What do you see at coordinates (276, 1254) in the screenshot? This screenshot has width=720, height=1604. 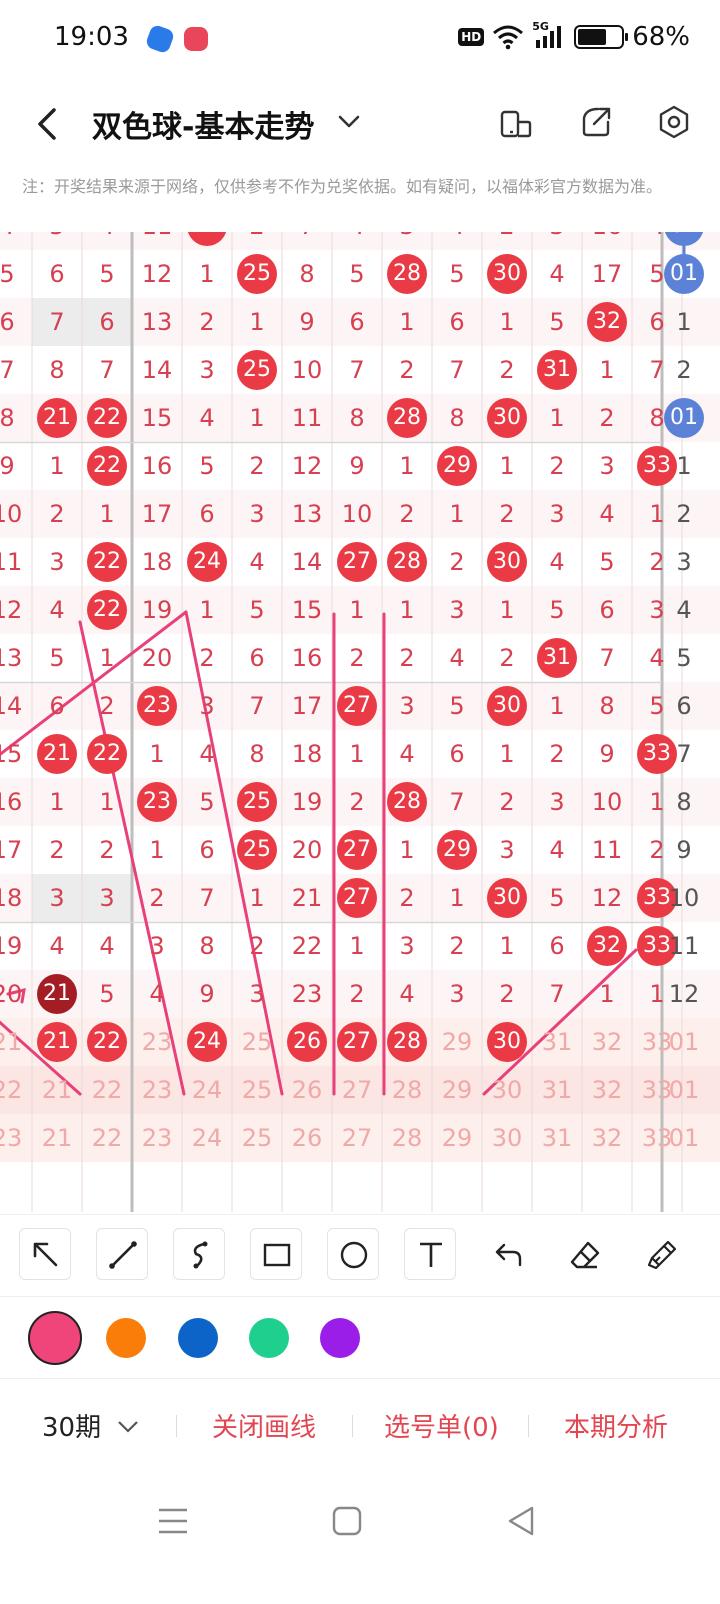 I see `rectangle-tool-button` at bounding box center [276, 1254].